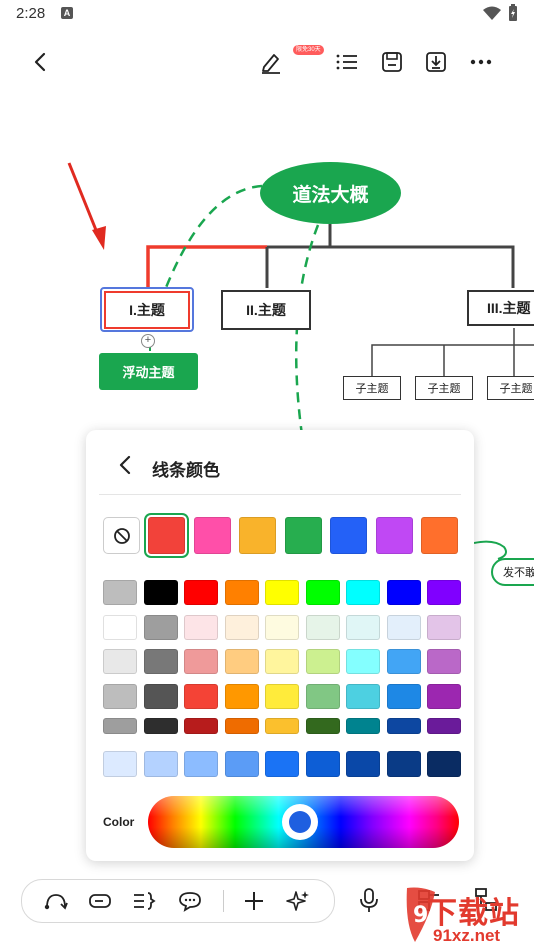 The height and width of the screenshot is (950, 534). Describe the element at coordinates (512, 572) in the screenshot. I see `side-topic: 发不敢` at that location.